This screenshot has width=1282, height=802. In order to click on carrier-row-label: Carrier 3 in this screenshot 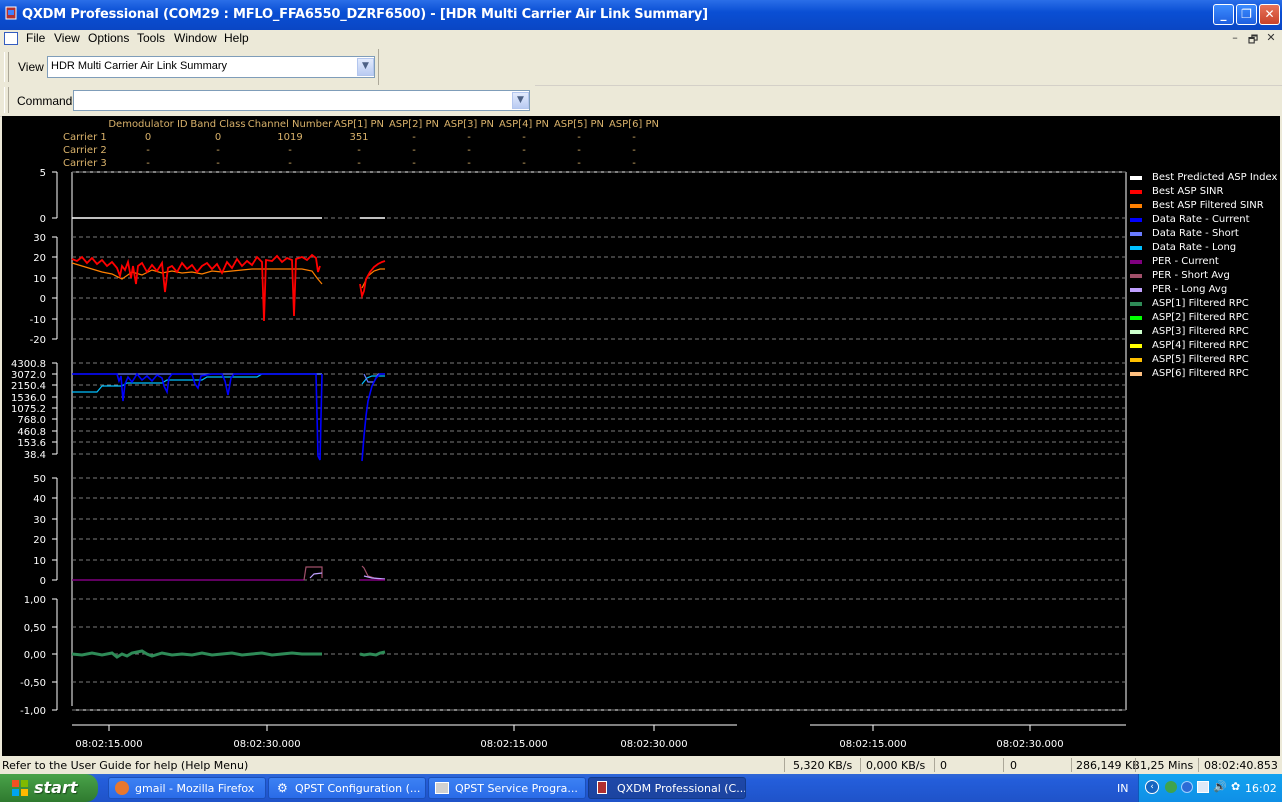, I will do `click(85, 163)`.